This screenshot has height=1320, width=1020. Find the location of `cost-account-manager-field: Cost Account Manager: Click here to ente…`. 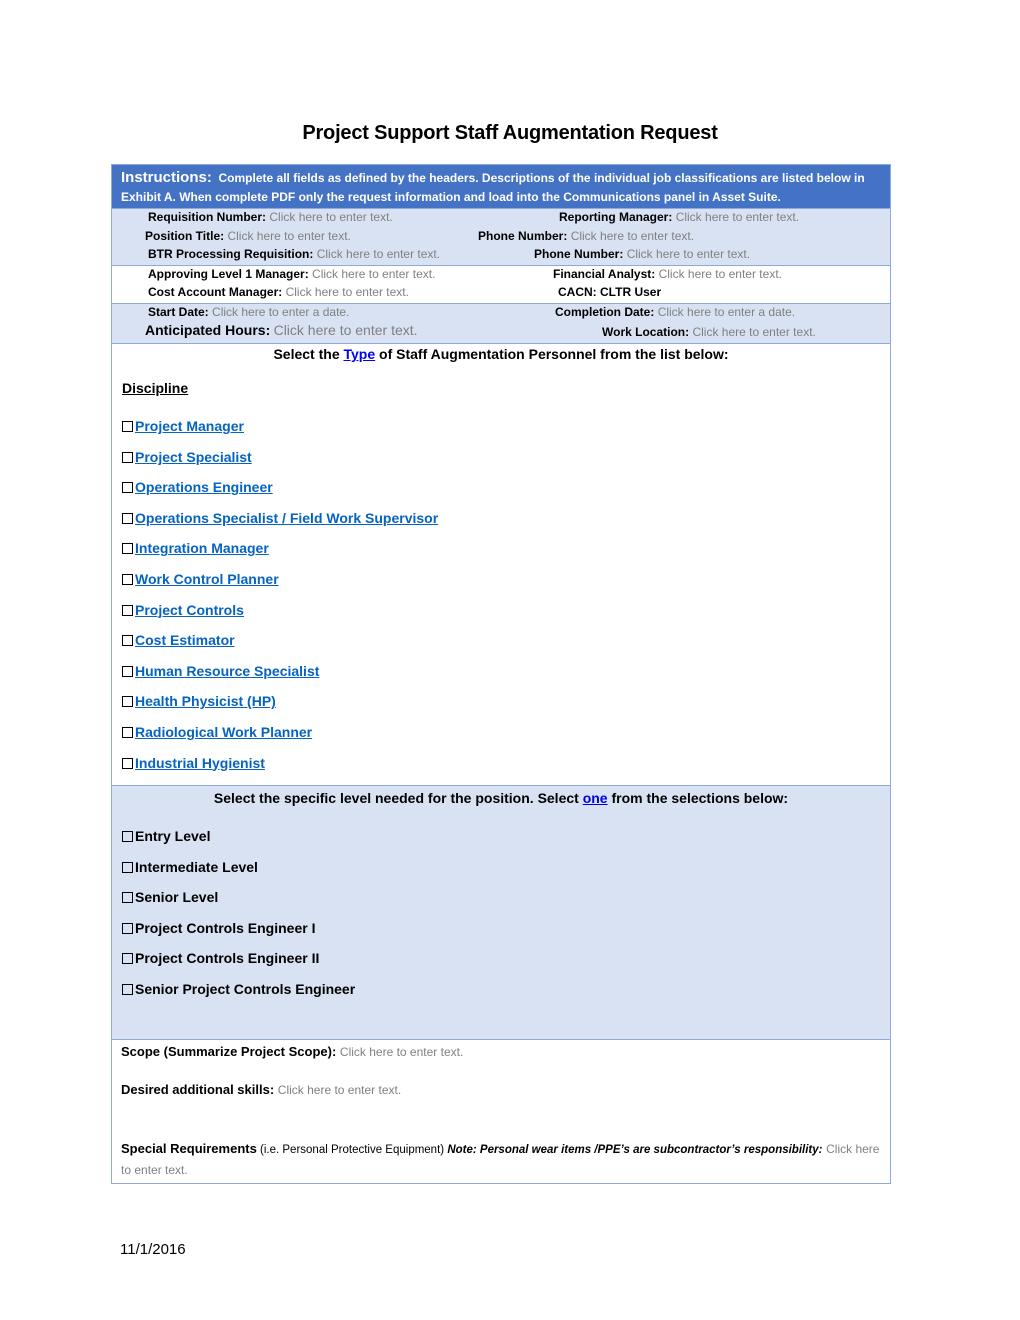

cost-account-manager-field: Cost Account Manager: Click here to ente… is located at coordinates (278, 292).